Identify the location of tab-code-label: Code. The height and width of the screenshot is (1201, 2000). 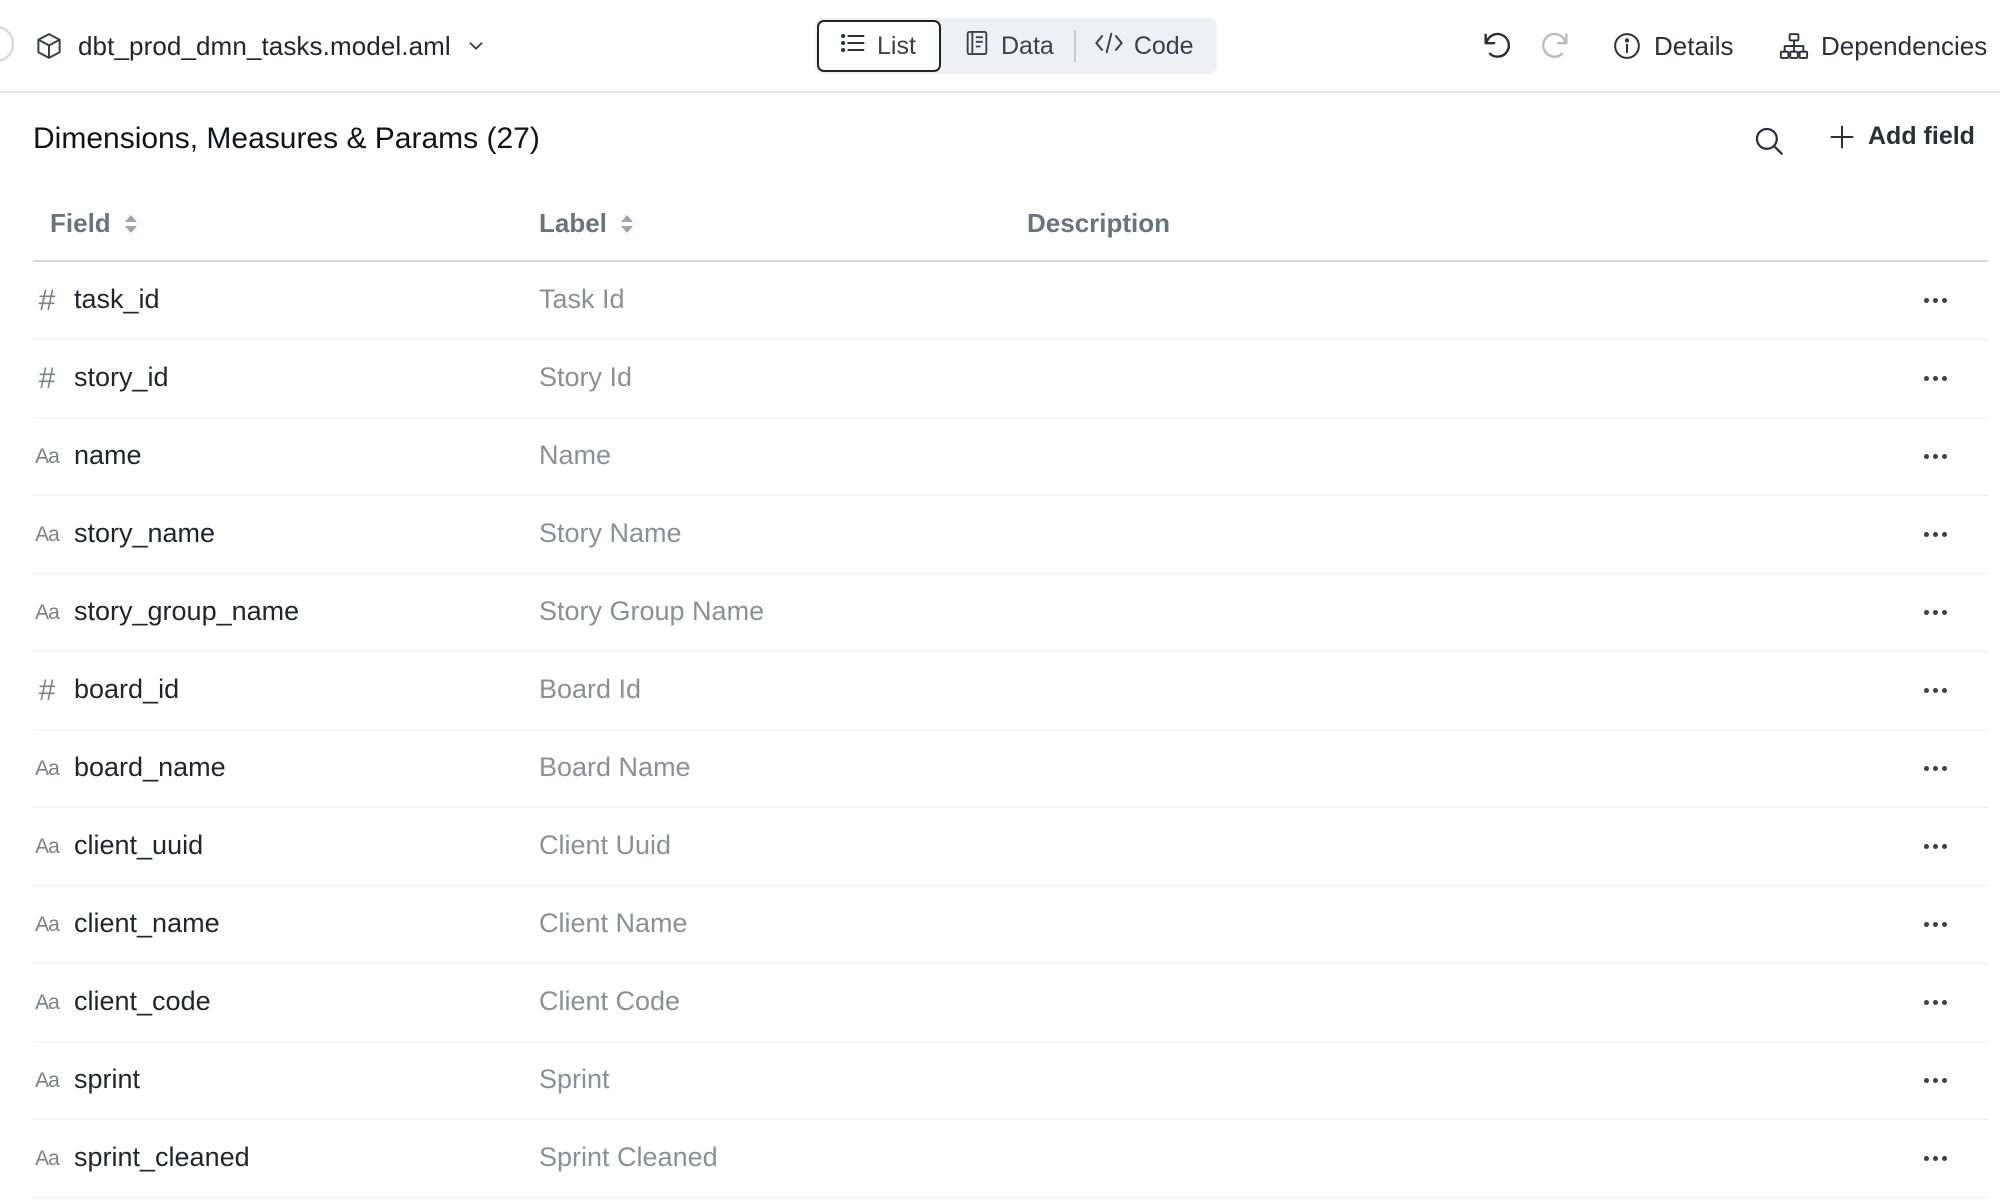
(1163, 45).